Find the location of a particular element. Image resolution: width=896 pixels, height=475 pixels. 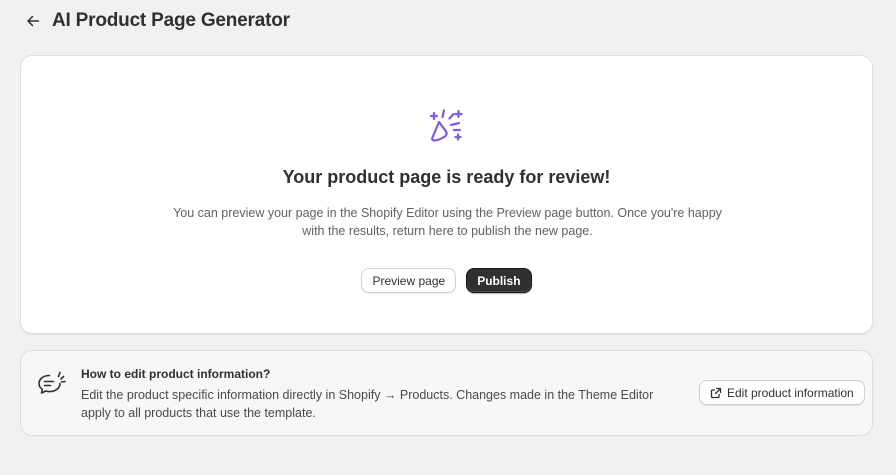

preview-page-button: Preview page is located at coordinates (409, 280).